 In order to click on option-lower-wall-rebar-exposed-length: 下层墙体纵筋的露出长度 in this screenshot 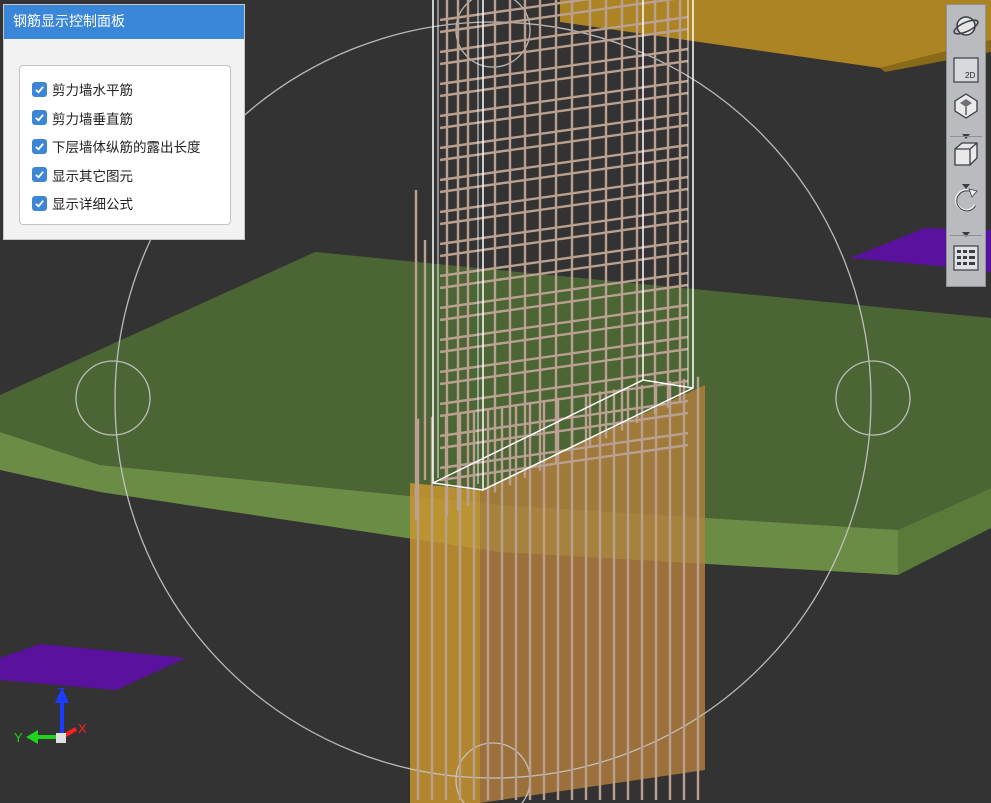, I will do `click(125, 146)`.